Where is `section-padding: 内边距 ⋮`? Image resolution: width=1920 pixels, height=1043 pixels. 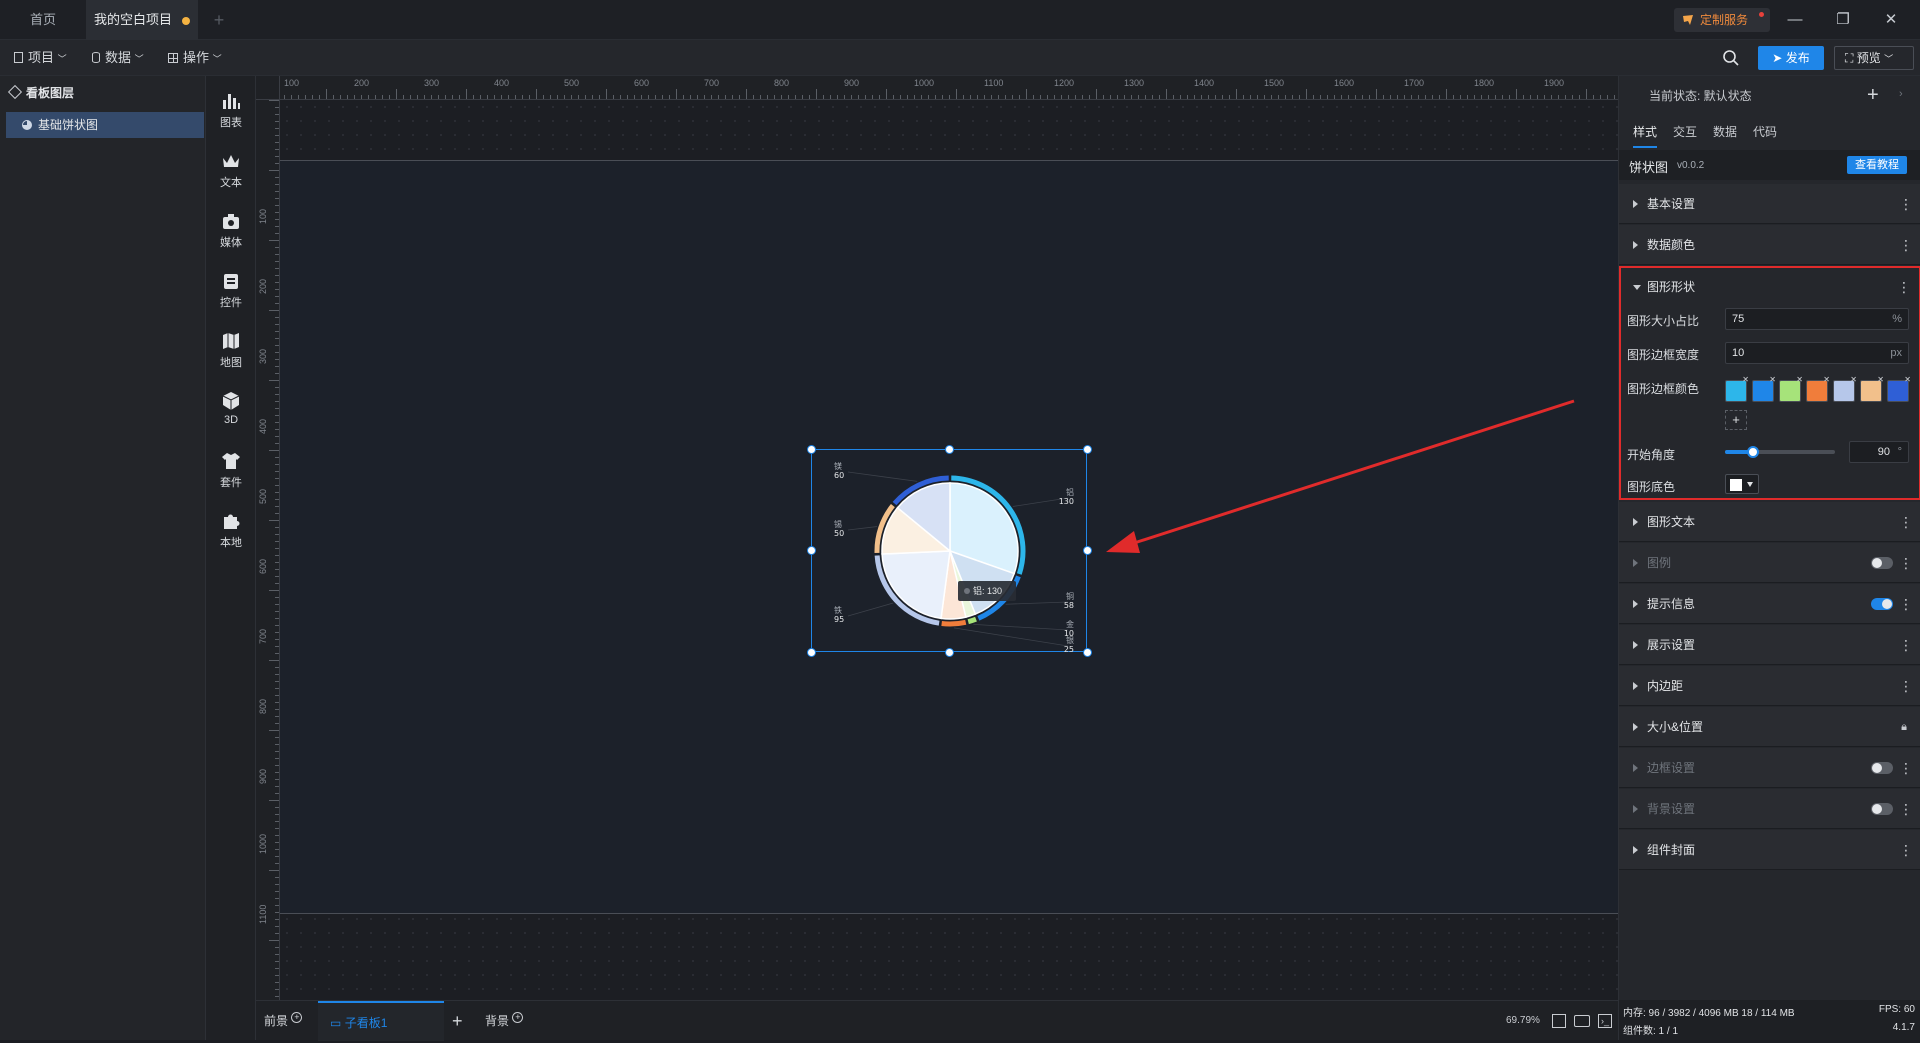
section-padding: 内边距 ⋮ is located at coordinates (1769, 686).